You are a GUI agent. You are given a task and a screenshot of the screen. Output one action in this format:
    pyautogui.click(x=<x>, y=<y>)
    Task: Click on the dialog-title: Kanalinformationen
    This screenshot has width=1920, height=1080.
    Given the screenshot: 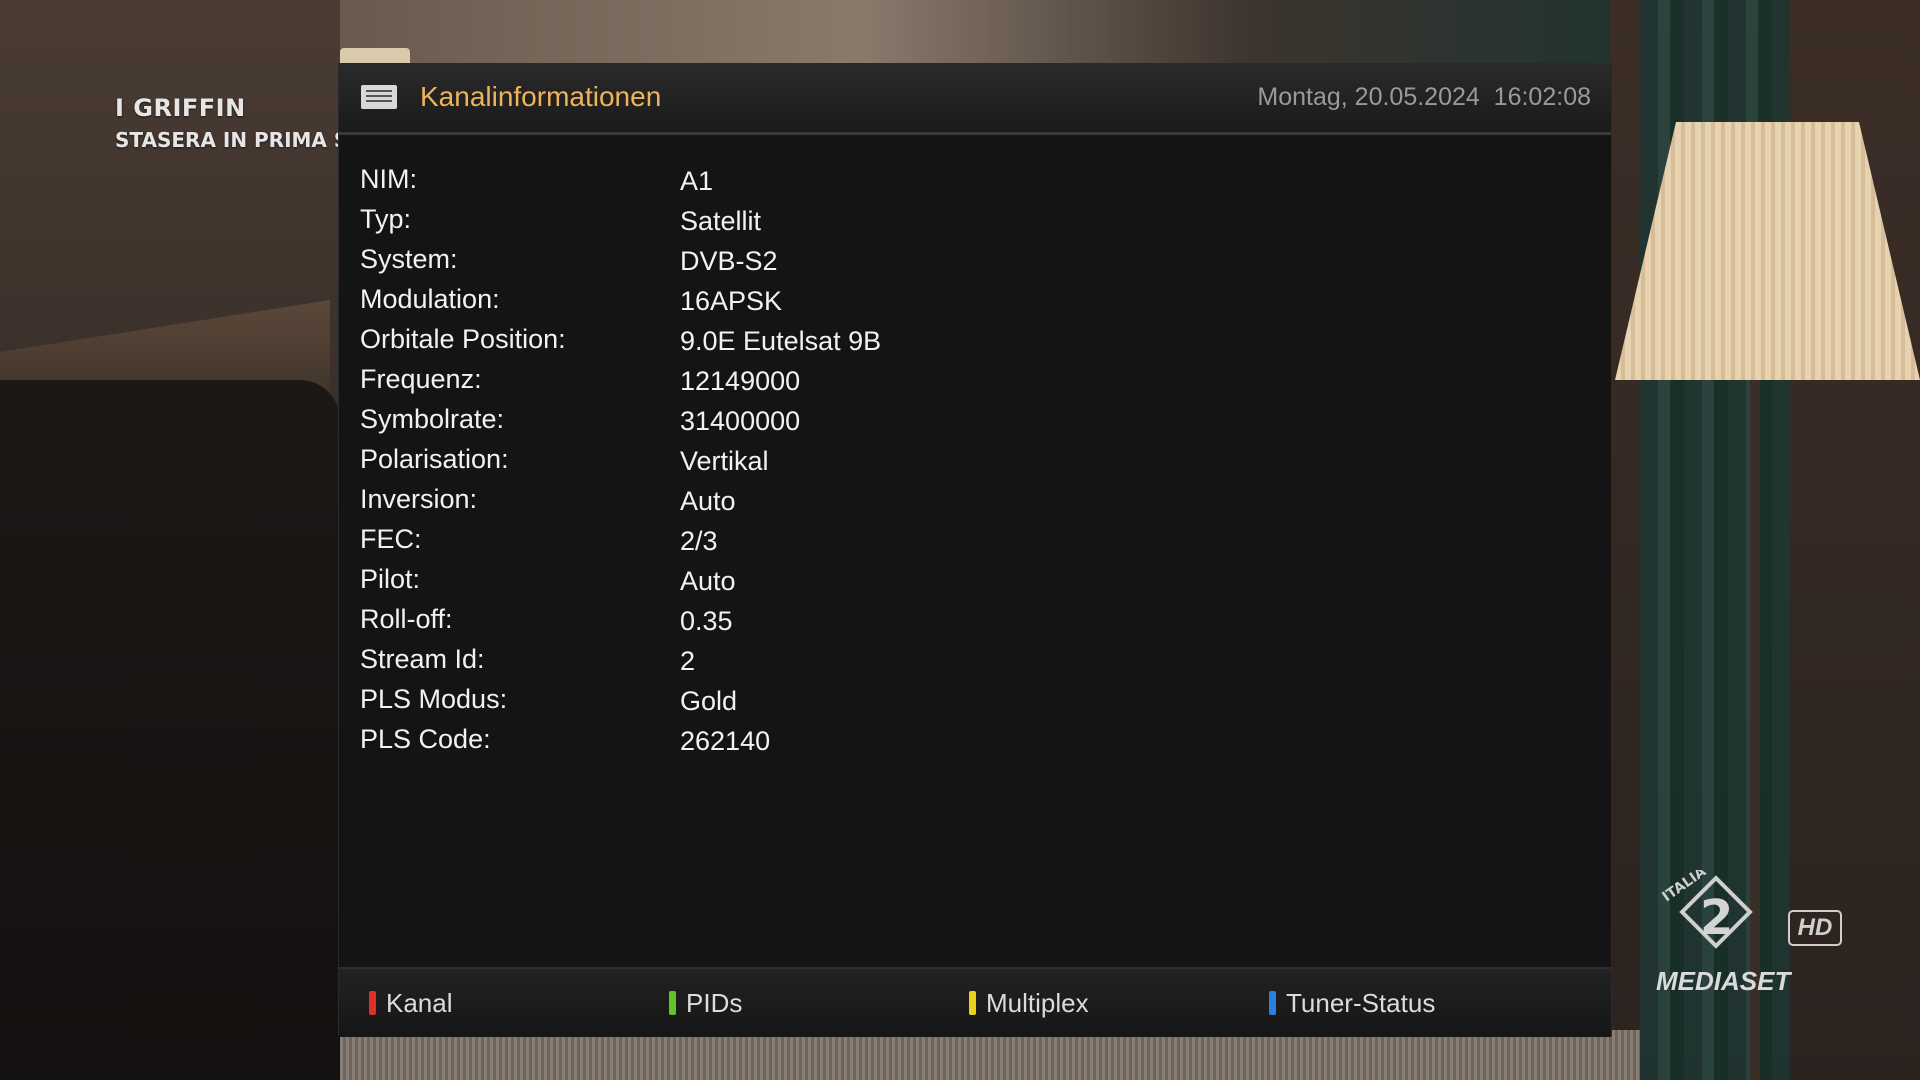 What is the action you would take?
    pyautogui.click(x=541, y=96)
    